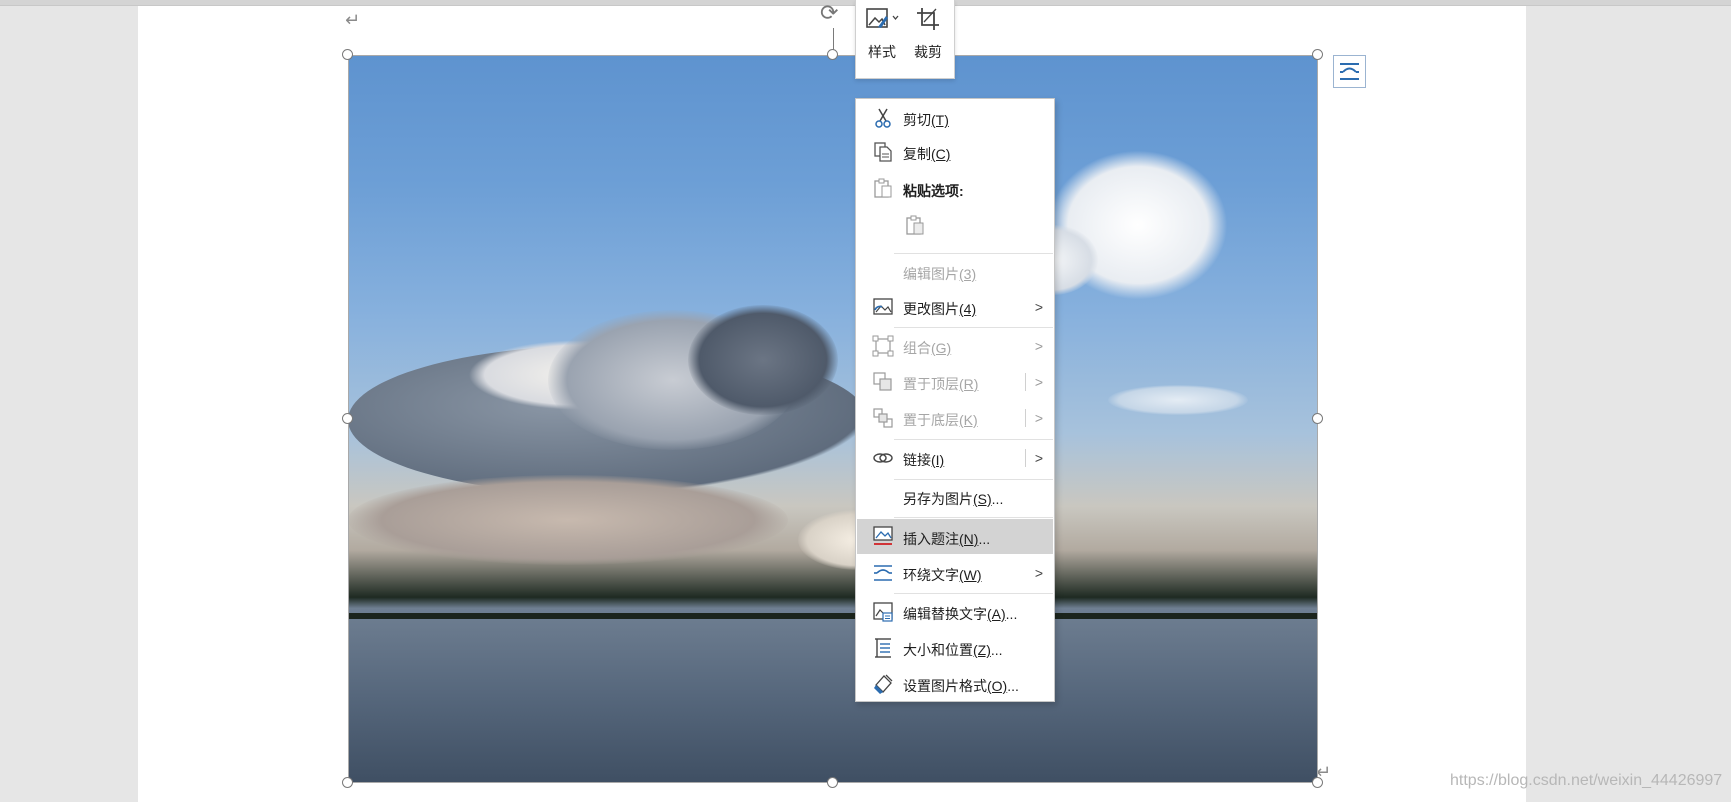 The width and height of the screenshot is (1731, 802). I want to click on menu-item-accelerator: (C), so click(941, 154).